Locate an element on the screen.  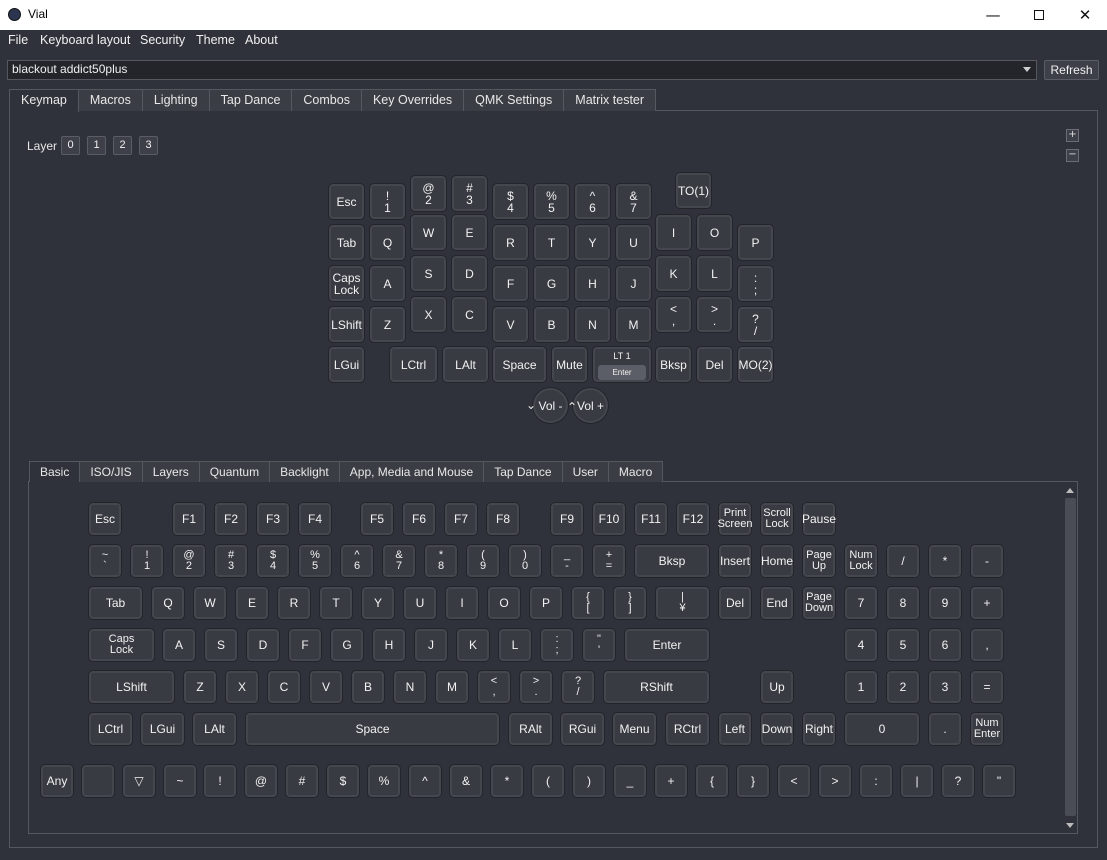
keycode-question: ? is located at coordinates (958, 781).